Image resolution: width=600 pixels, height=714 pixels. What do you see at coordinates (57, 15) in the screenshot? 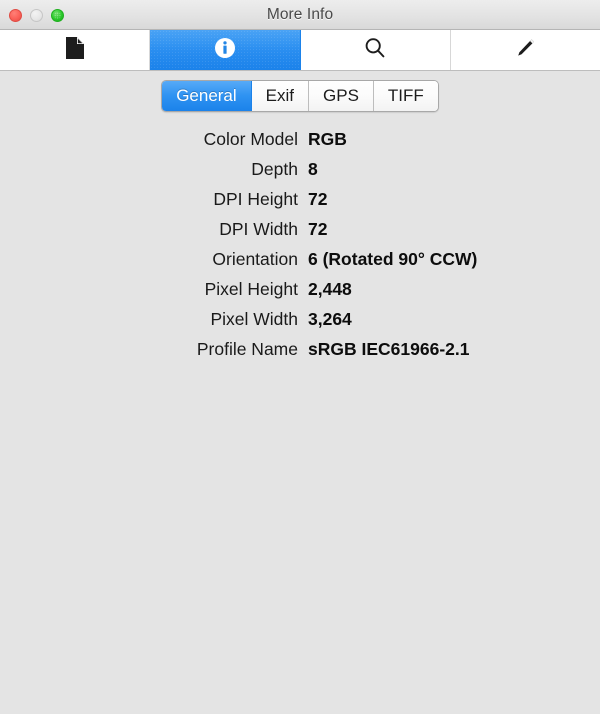
I see `zoom-button` at bounding box center [57, 15].